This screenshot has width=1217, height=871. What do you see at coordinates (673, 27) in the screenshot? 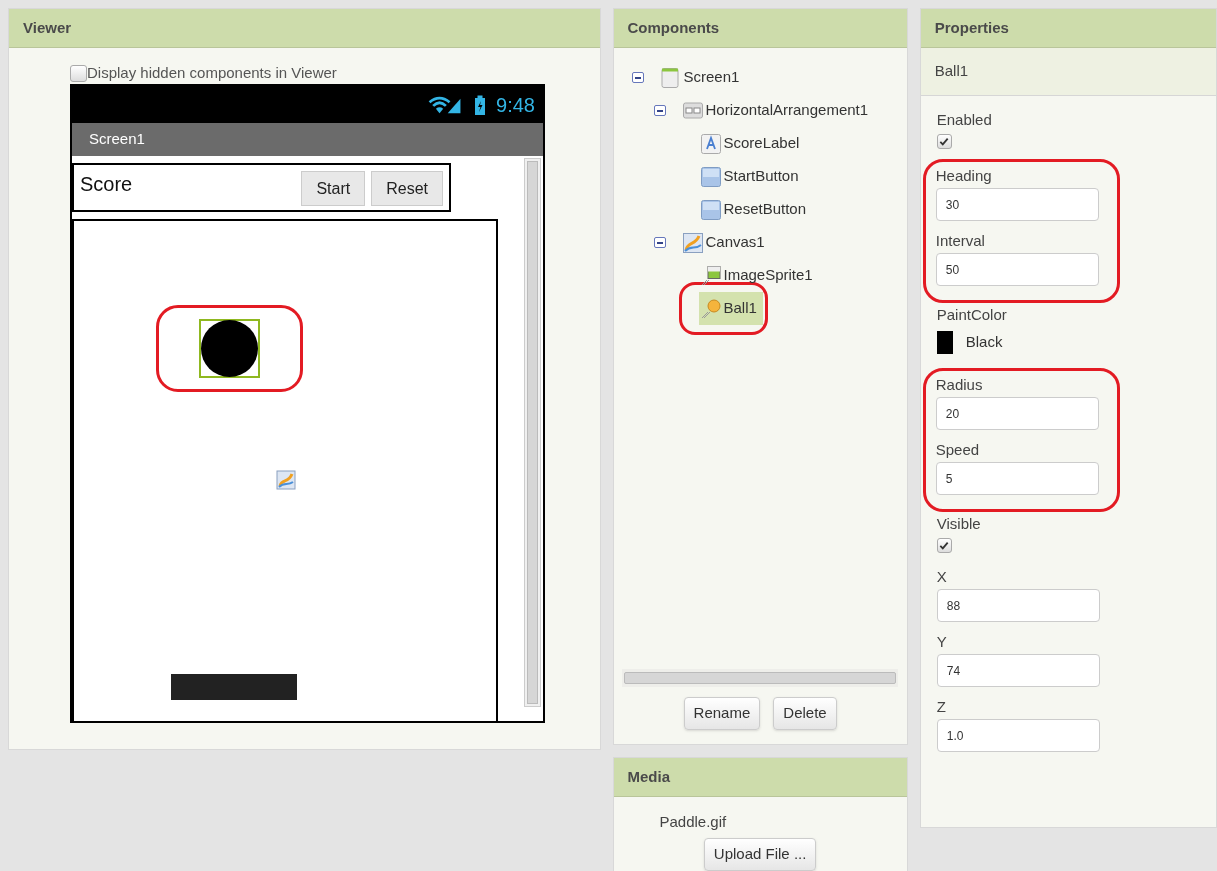
I see `panel-title: Components` at bounding box center [673, 27].